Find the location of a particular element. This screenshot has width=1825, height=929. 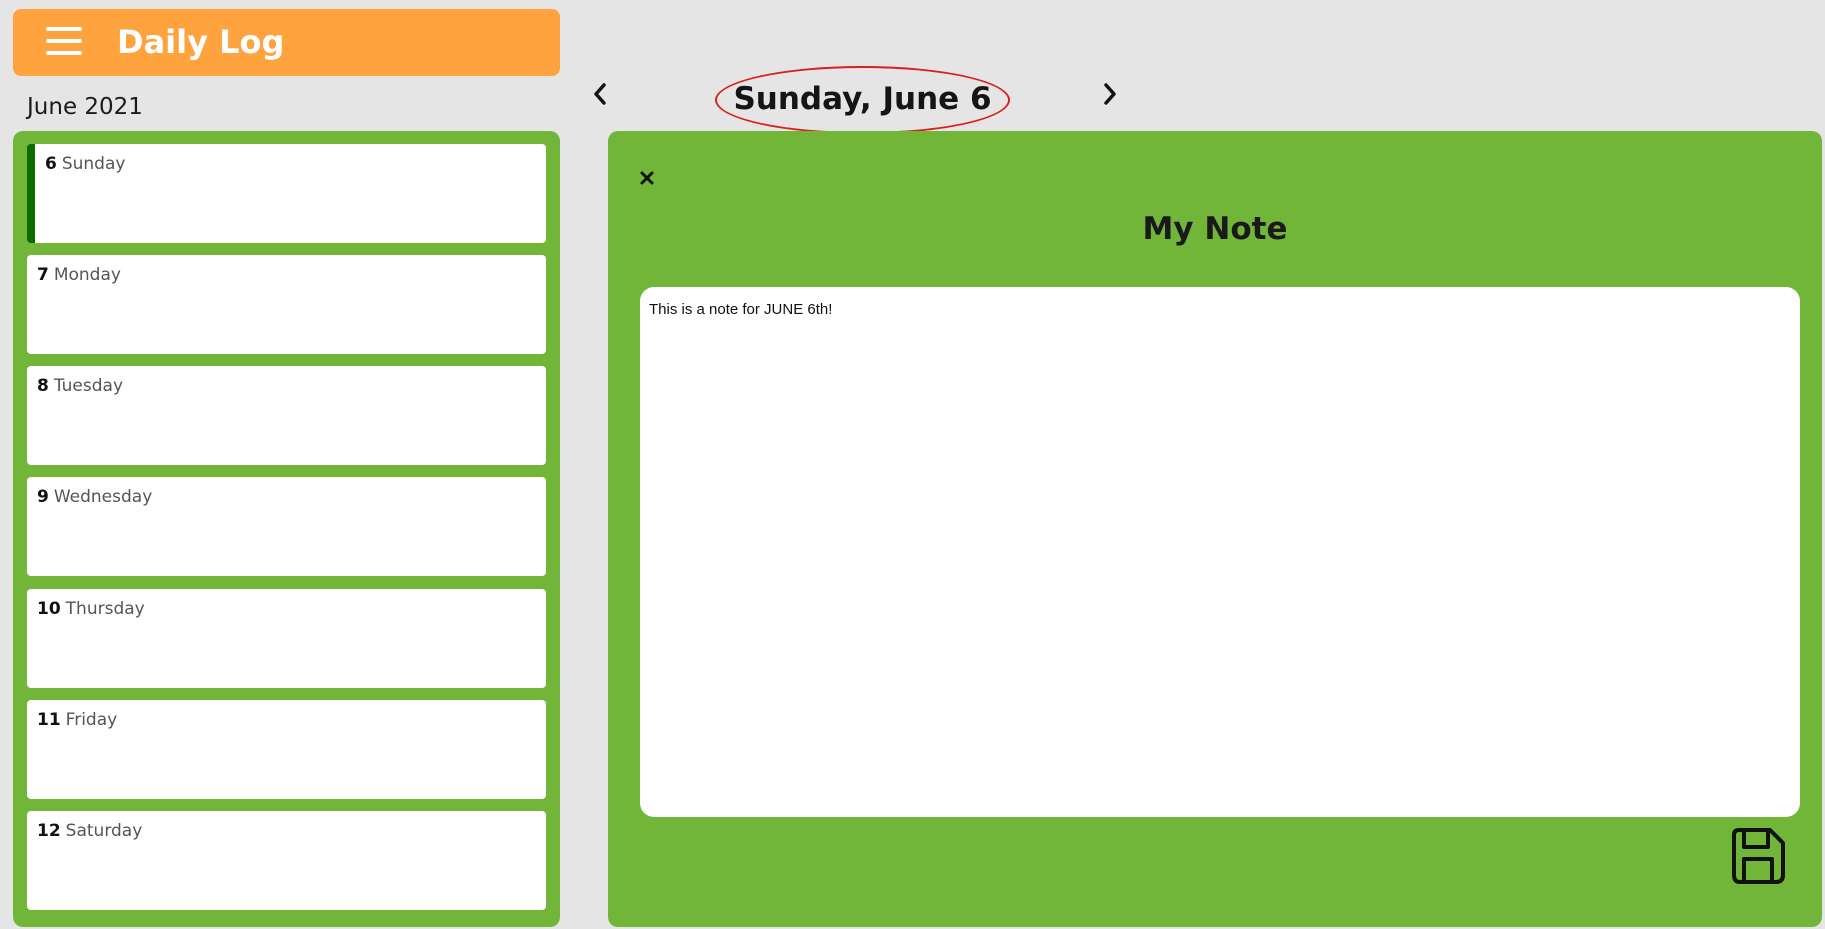

day-card-6: 6 Sunday is located at coordinates (286, 193).